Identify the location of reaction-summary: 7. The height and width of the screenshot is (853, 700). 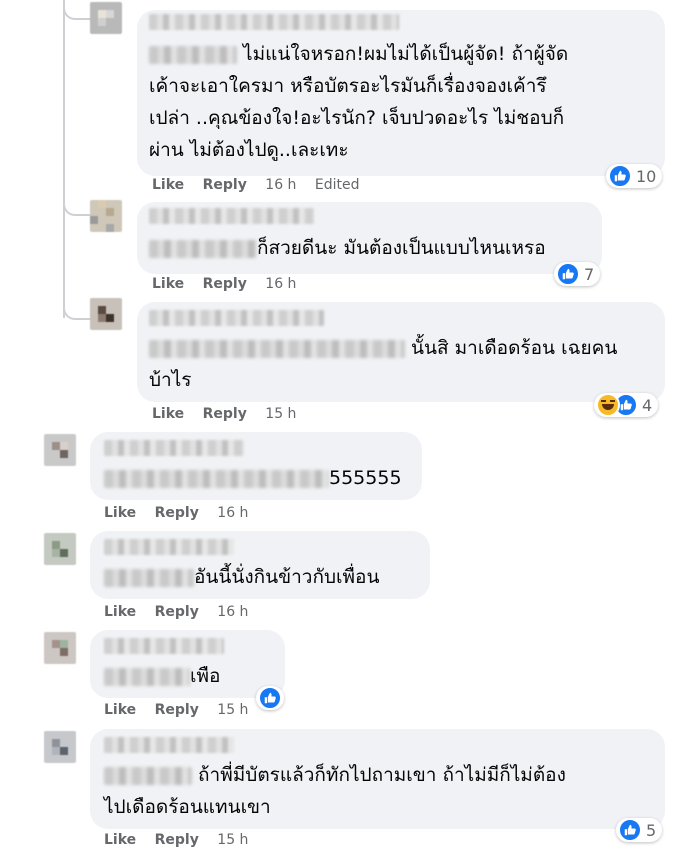
(577, 274).